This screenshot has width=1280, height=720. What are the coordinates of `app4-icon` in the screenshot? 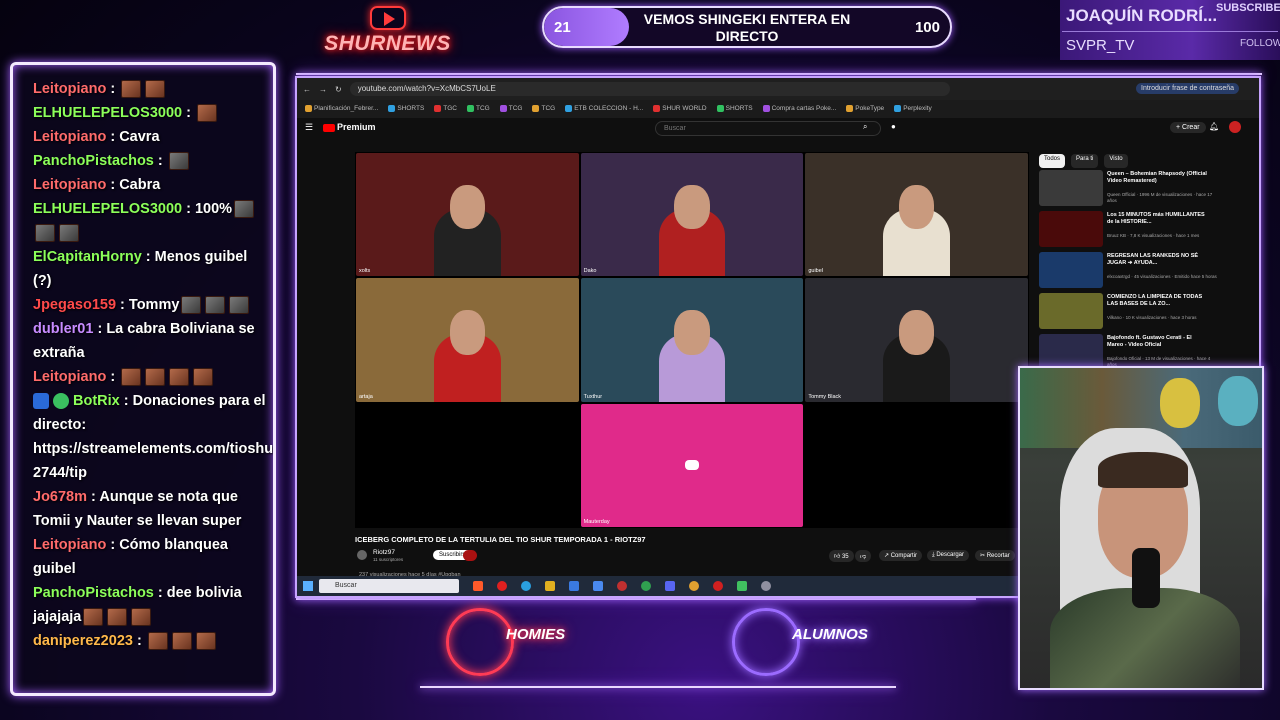 It's located at (766, 586).